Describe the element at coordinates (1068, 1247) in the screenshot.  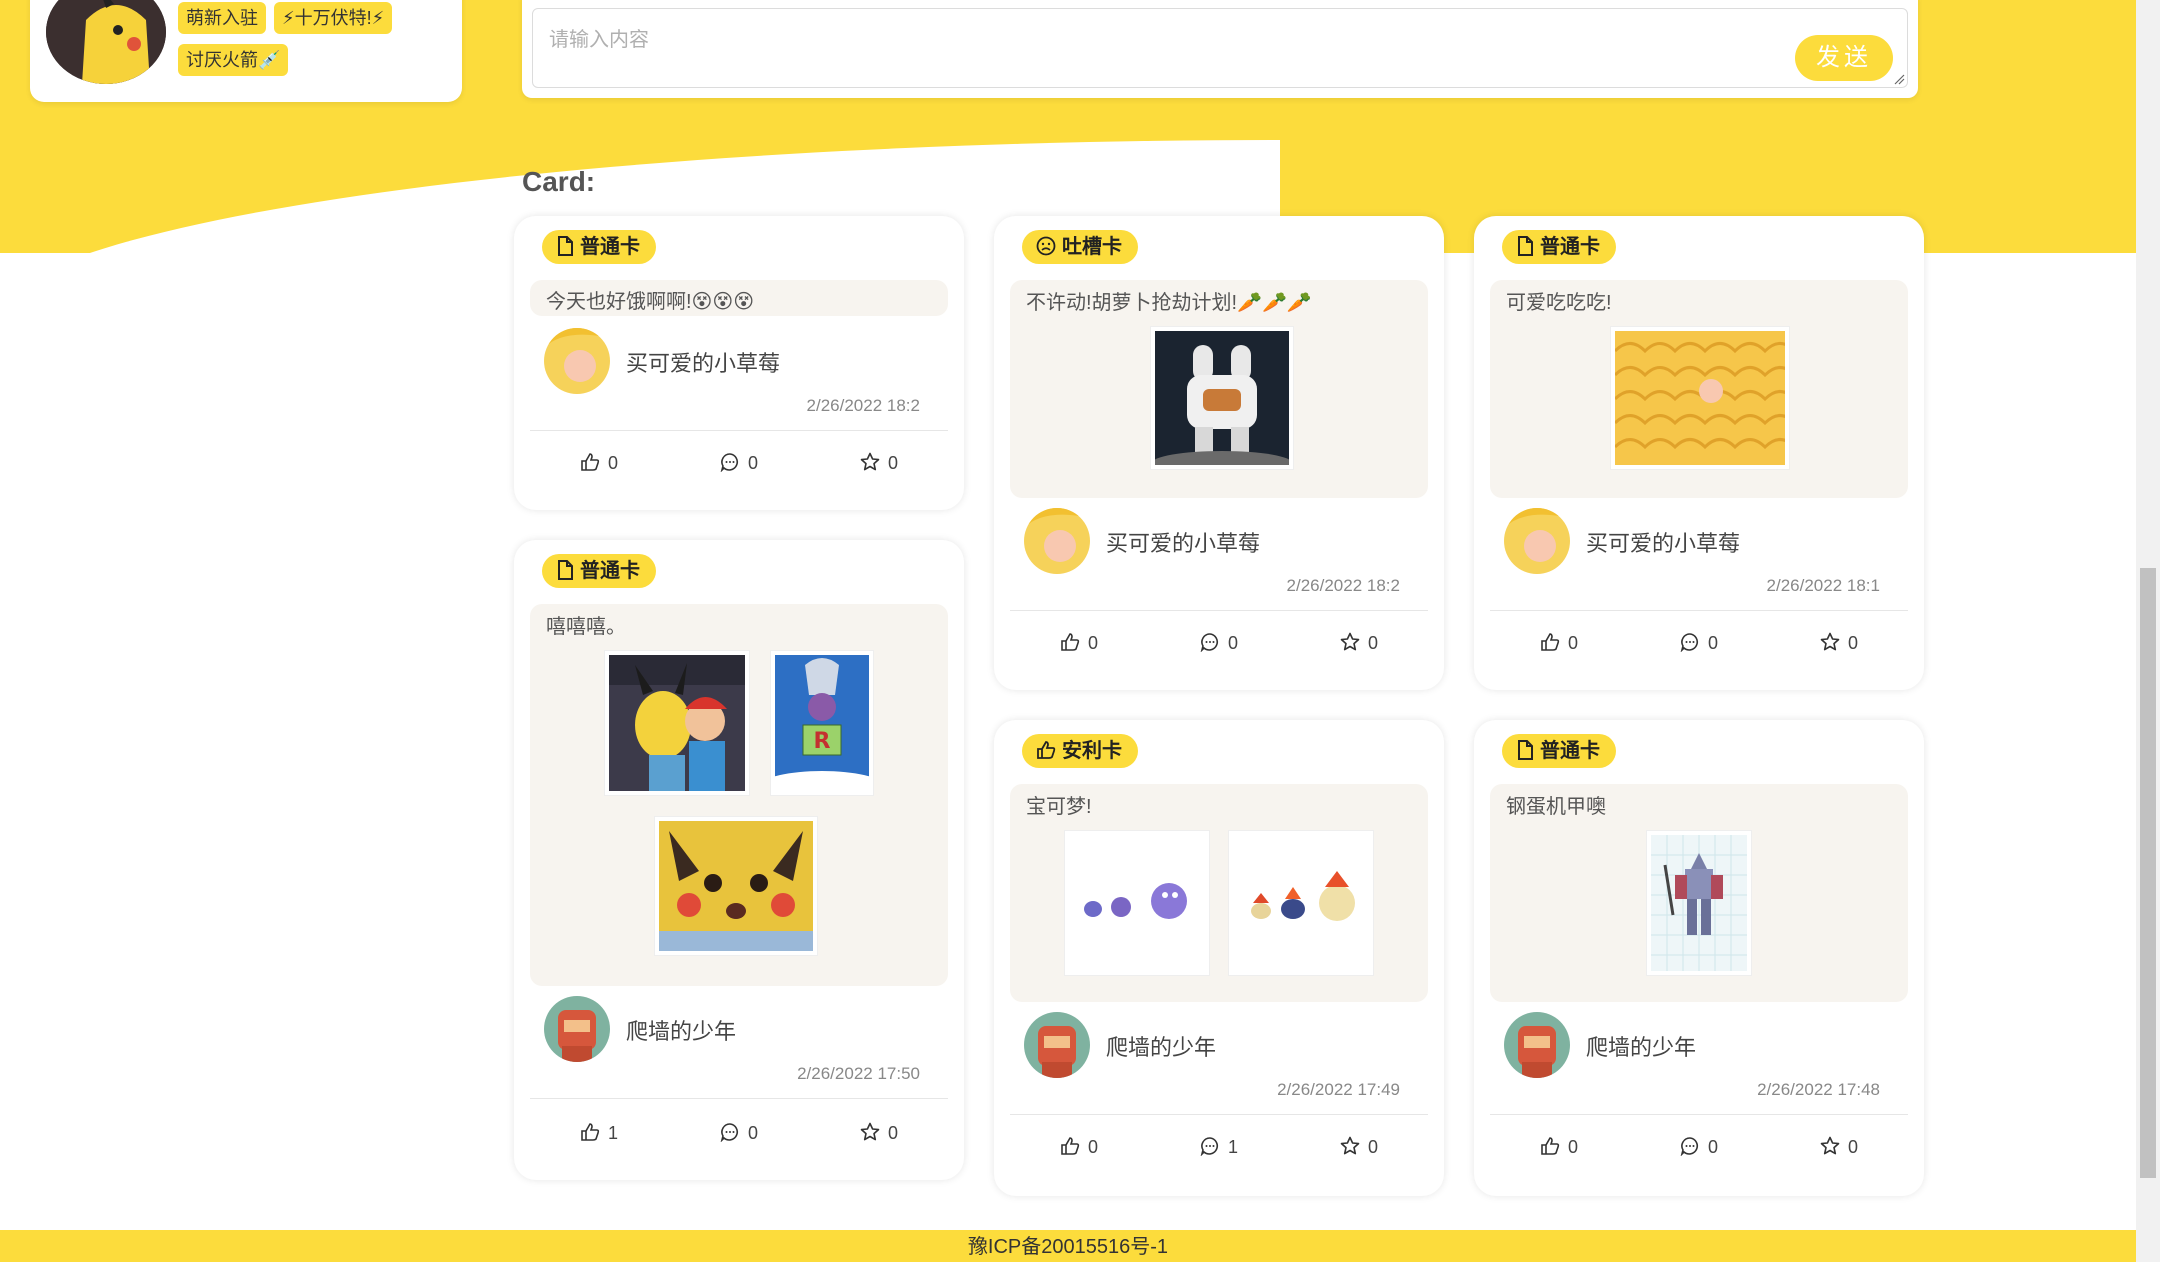
I see `icp-link: 豫ICP备20015516号-1` at that location.